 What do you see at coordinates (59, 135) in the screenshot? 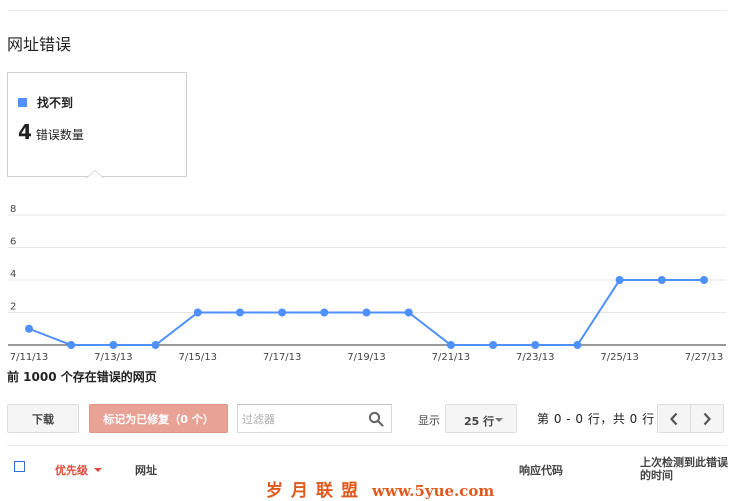
I see `error-count-label: 错误数量` at bounding box center [59, 135].